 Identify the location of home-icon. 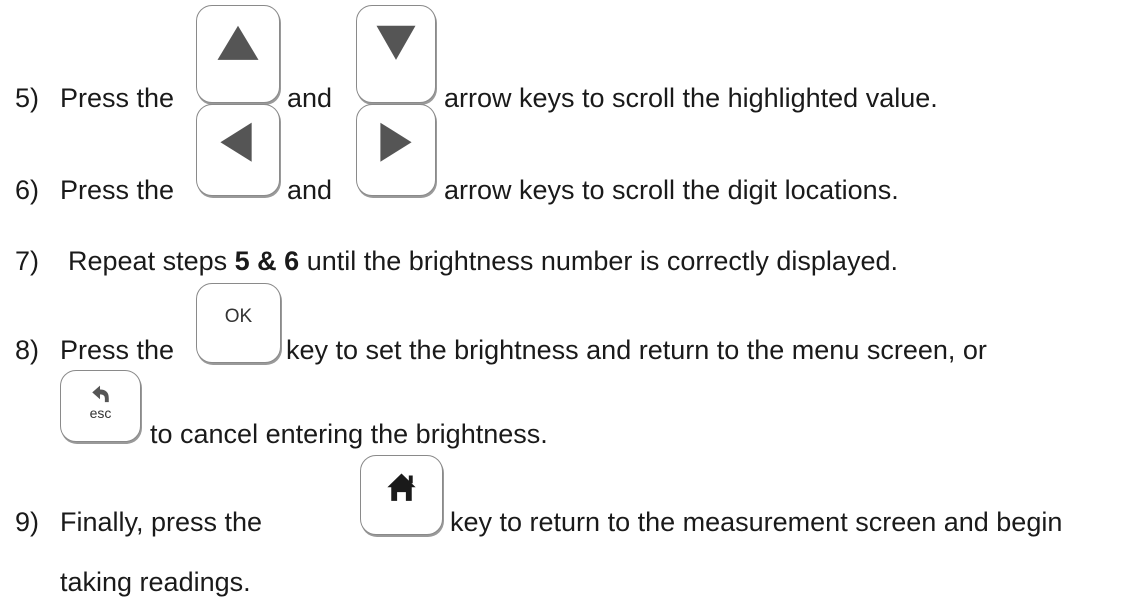
(401, 487).